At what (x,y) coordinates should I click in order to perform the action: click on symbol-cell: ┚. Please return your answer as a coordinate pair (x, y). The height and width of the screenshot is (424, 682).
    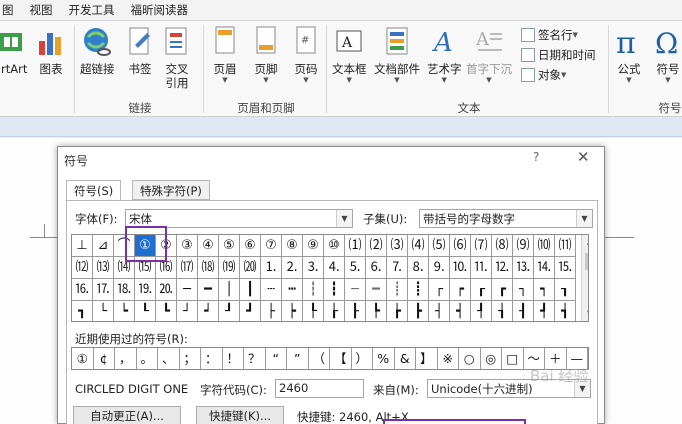
    Looking at the image, I should click on (229, 311).